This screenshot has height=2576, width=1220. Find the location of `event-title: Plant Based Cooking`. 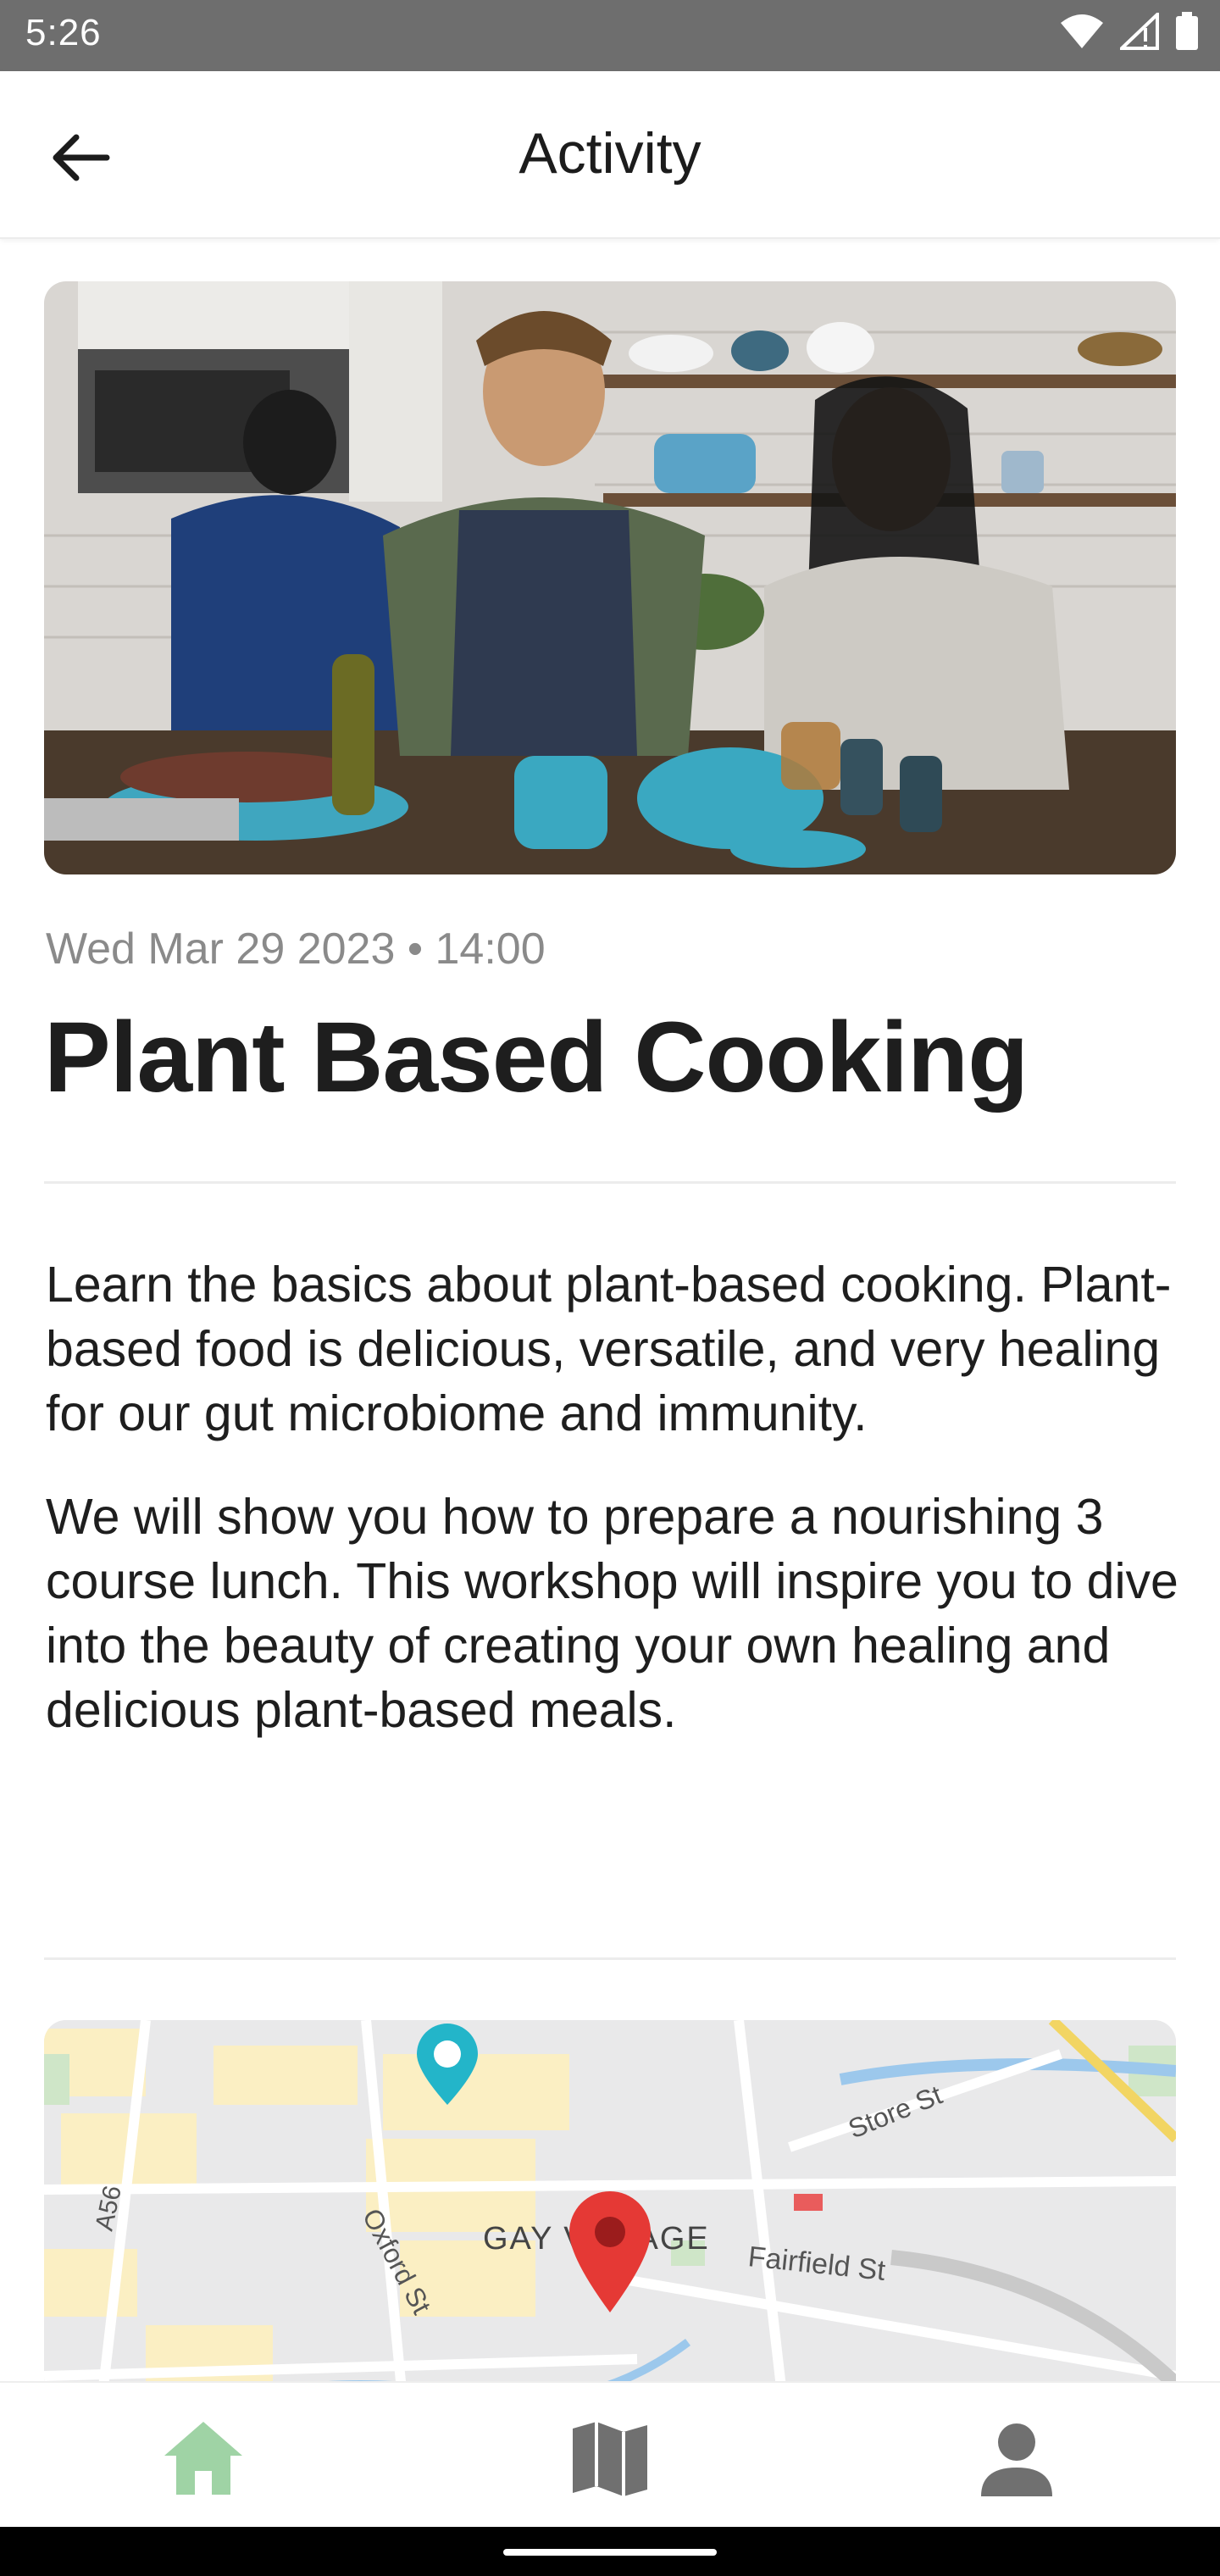

event-title: Plant Based Cooking is located at coordinates (536, 1057).